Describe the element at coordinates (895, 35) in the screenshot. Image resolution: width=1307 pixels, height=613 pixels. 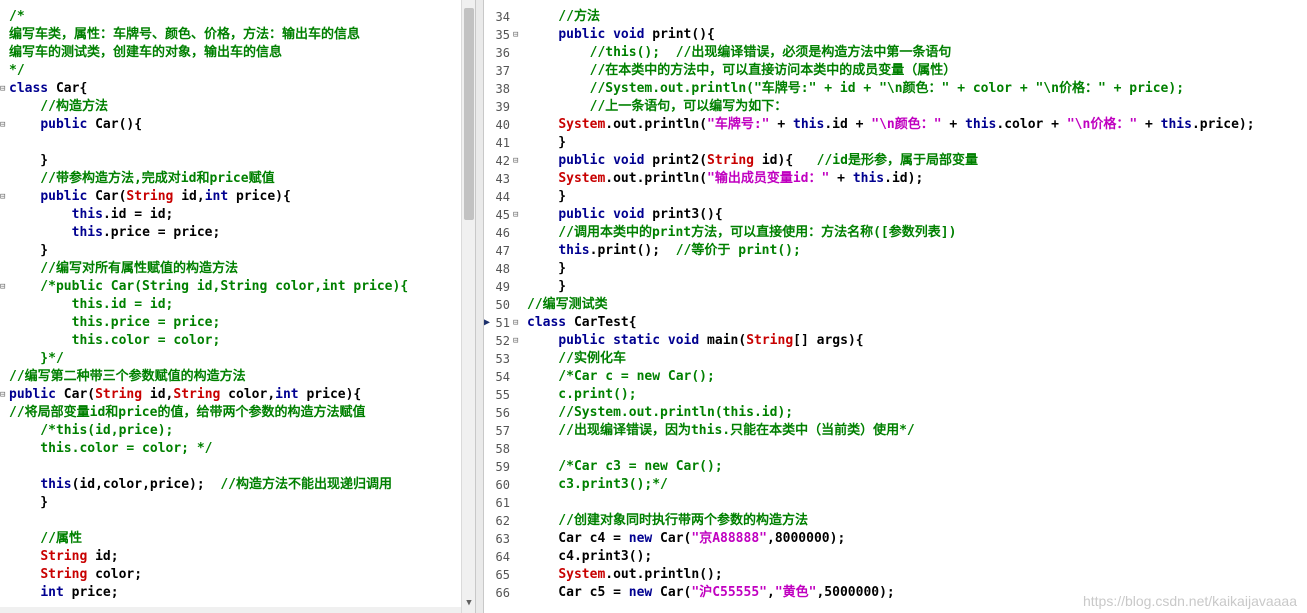
I see `code-line: 35 ⊟ public void print(){` at that location.